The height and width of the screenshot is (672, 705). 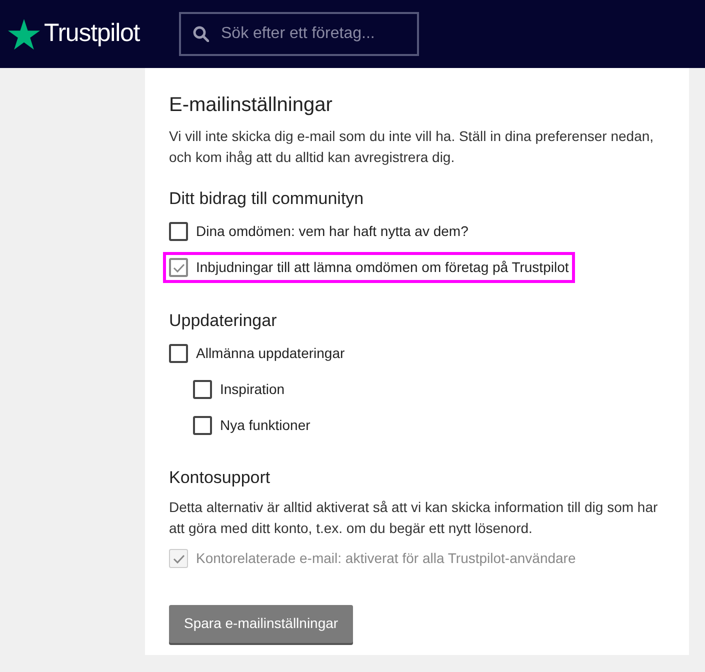 I want to click on checkbox-label: Nya funktioner, so click(x=265, y=425).